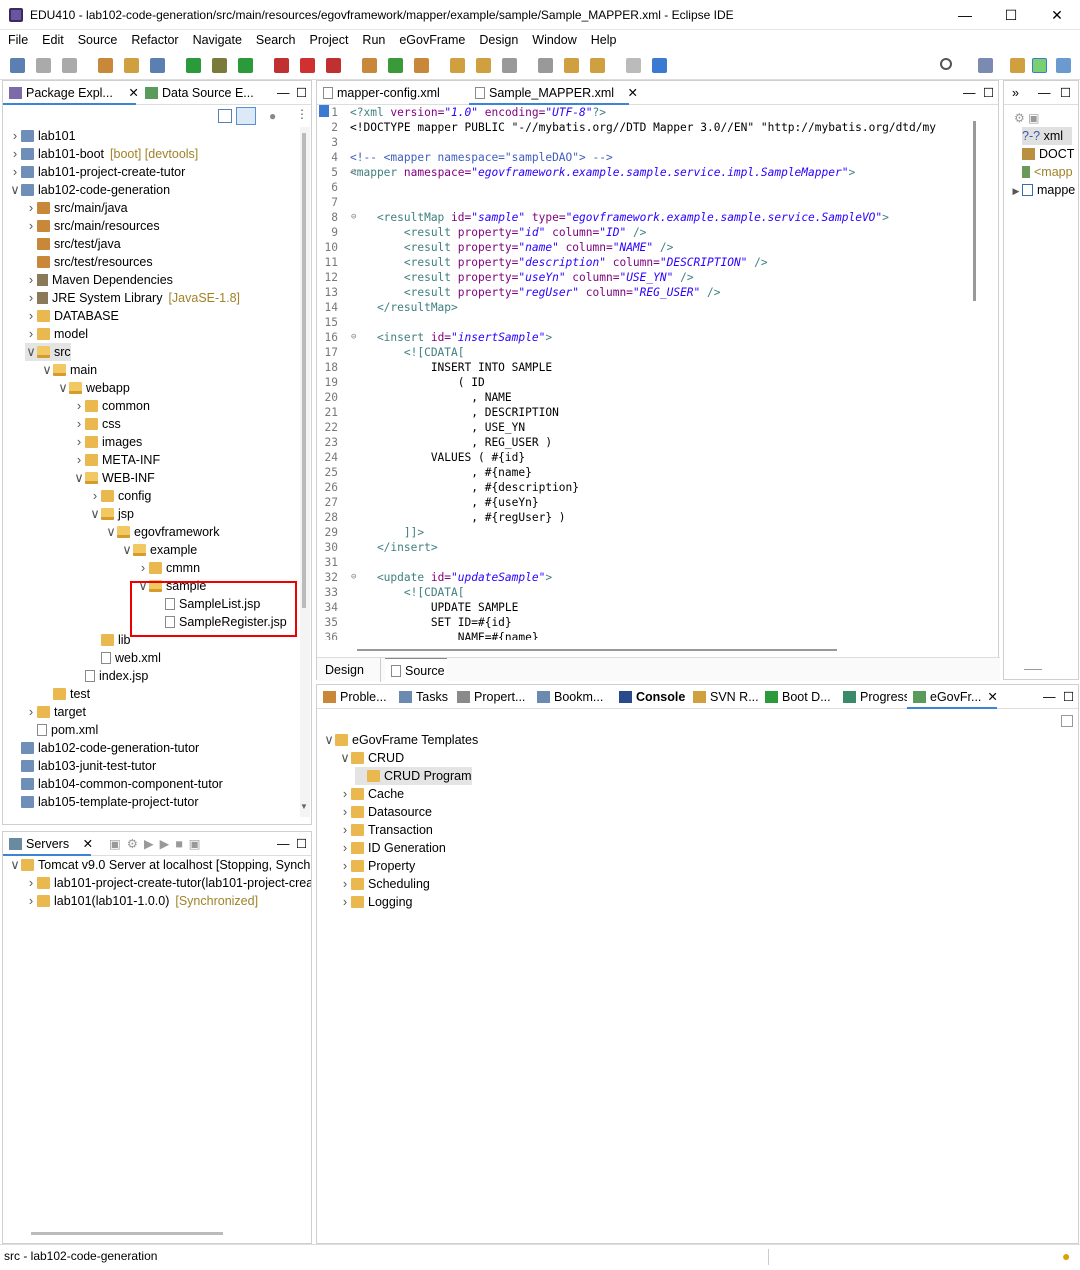  What do you see at coordinates (132, 298) in the screenshot?
I see `tree-item: › JRE System Library [JavaSE-1.8]` at bounding box center [132, 298].